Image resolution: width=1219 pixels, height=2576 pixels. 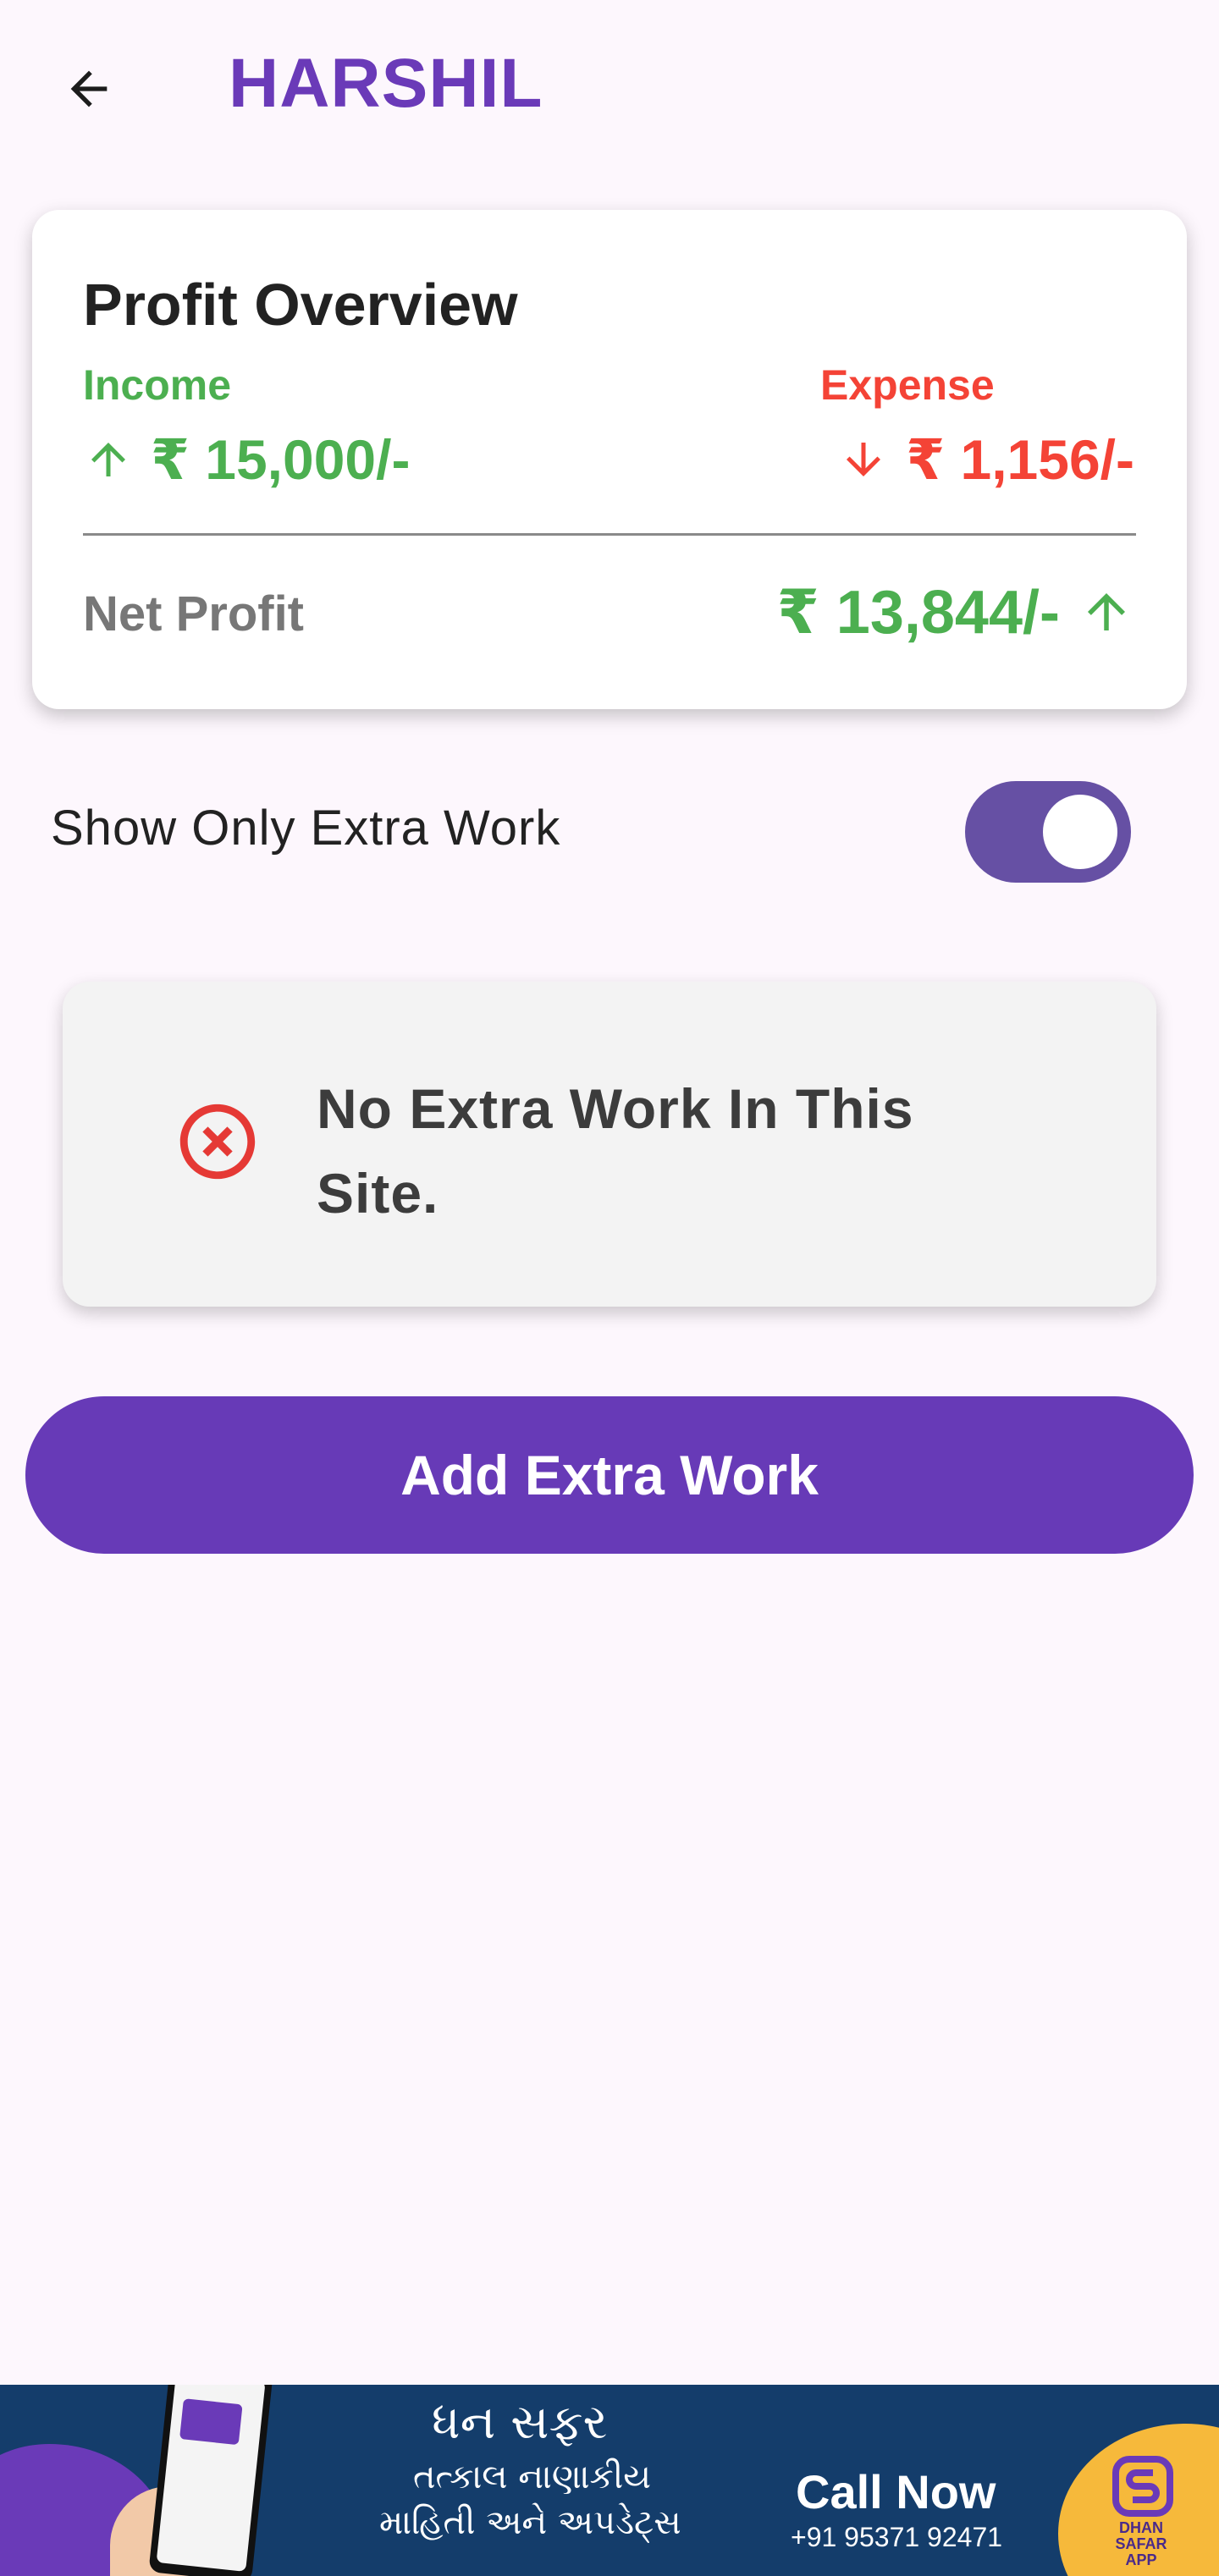 I want to click on back-button, so click(x=88, y=88).